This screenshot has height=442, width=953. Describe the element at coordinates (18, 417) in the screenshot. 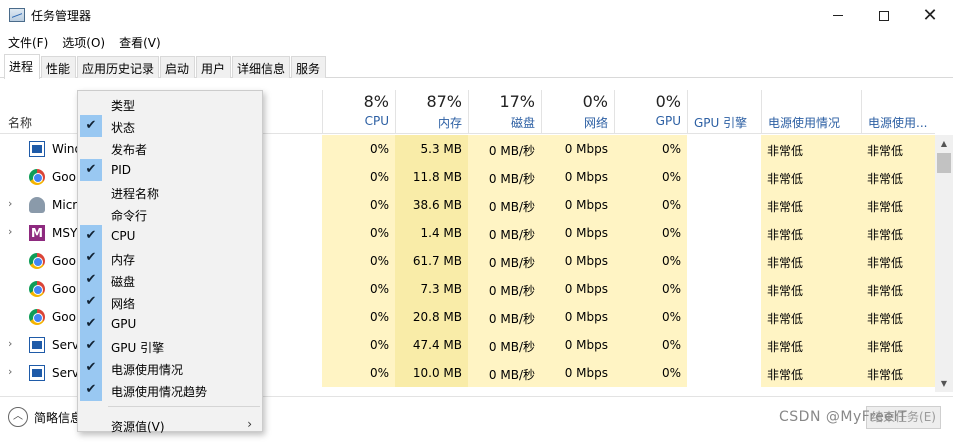

I see `collapse-chevron-icon: ︿` at that location.